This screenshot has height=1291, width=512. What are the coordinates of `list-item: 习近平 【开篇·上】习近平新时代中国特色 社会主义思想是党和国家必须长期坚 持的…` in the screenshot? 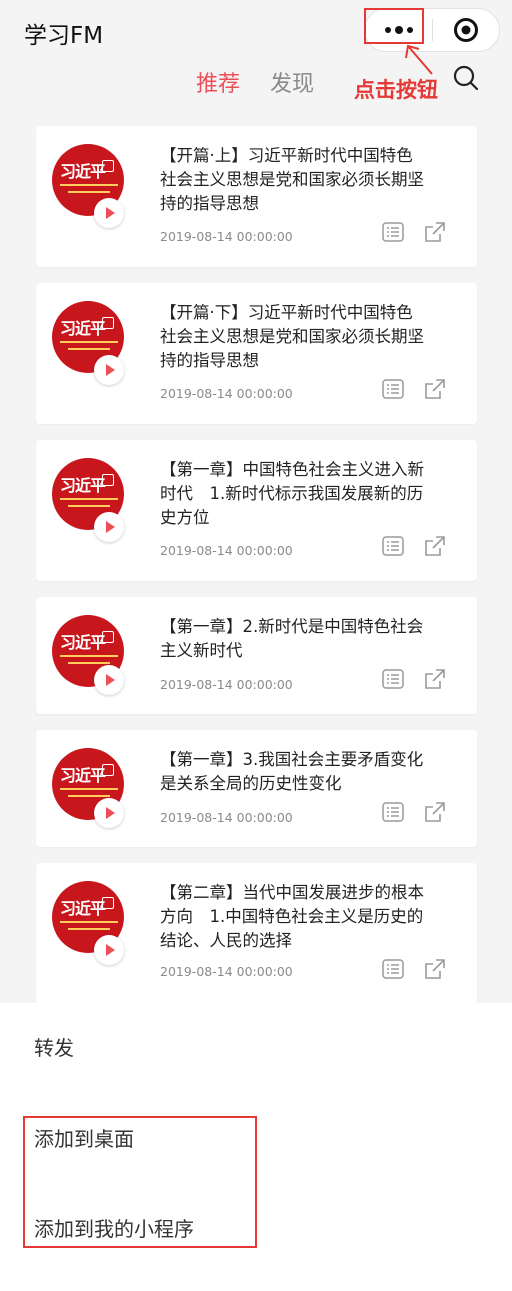 It's located at (256, 196).